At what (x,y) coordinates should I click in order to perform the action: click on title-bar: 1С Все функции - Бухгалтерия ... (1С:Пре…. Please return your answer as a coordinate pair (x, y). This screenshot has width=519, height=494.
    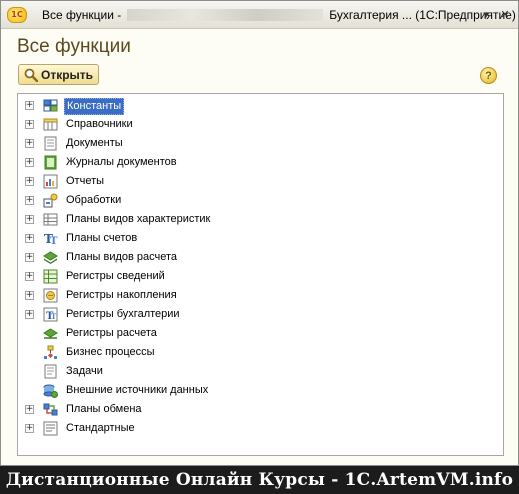
    Looking at the image, I should click on (259, 15).